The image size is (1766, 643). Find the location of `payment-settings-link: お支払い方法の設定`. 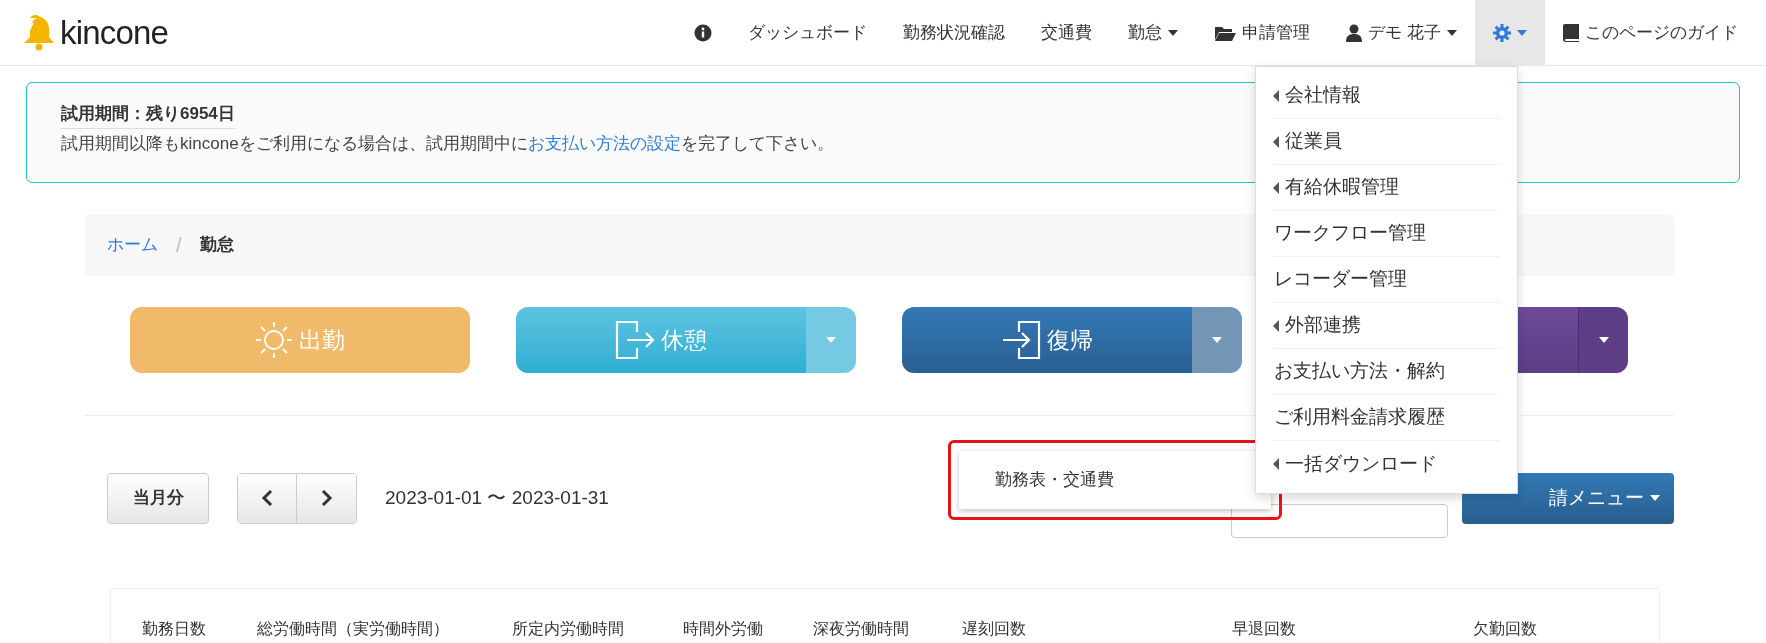

payment-settings-link: お支払い方法の設定 is located at coordinates (604, 143).